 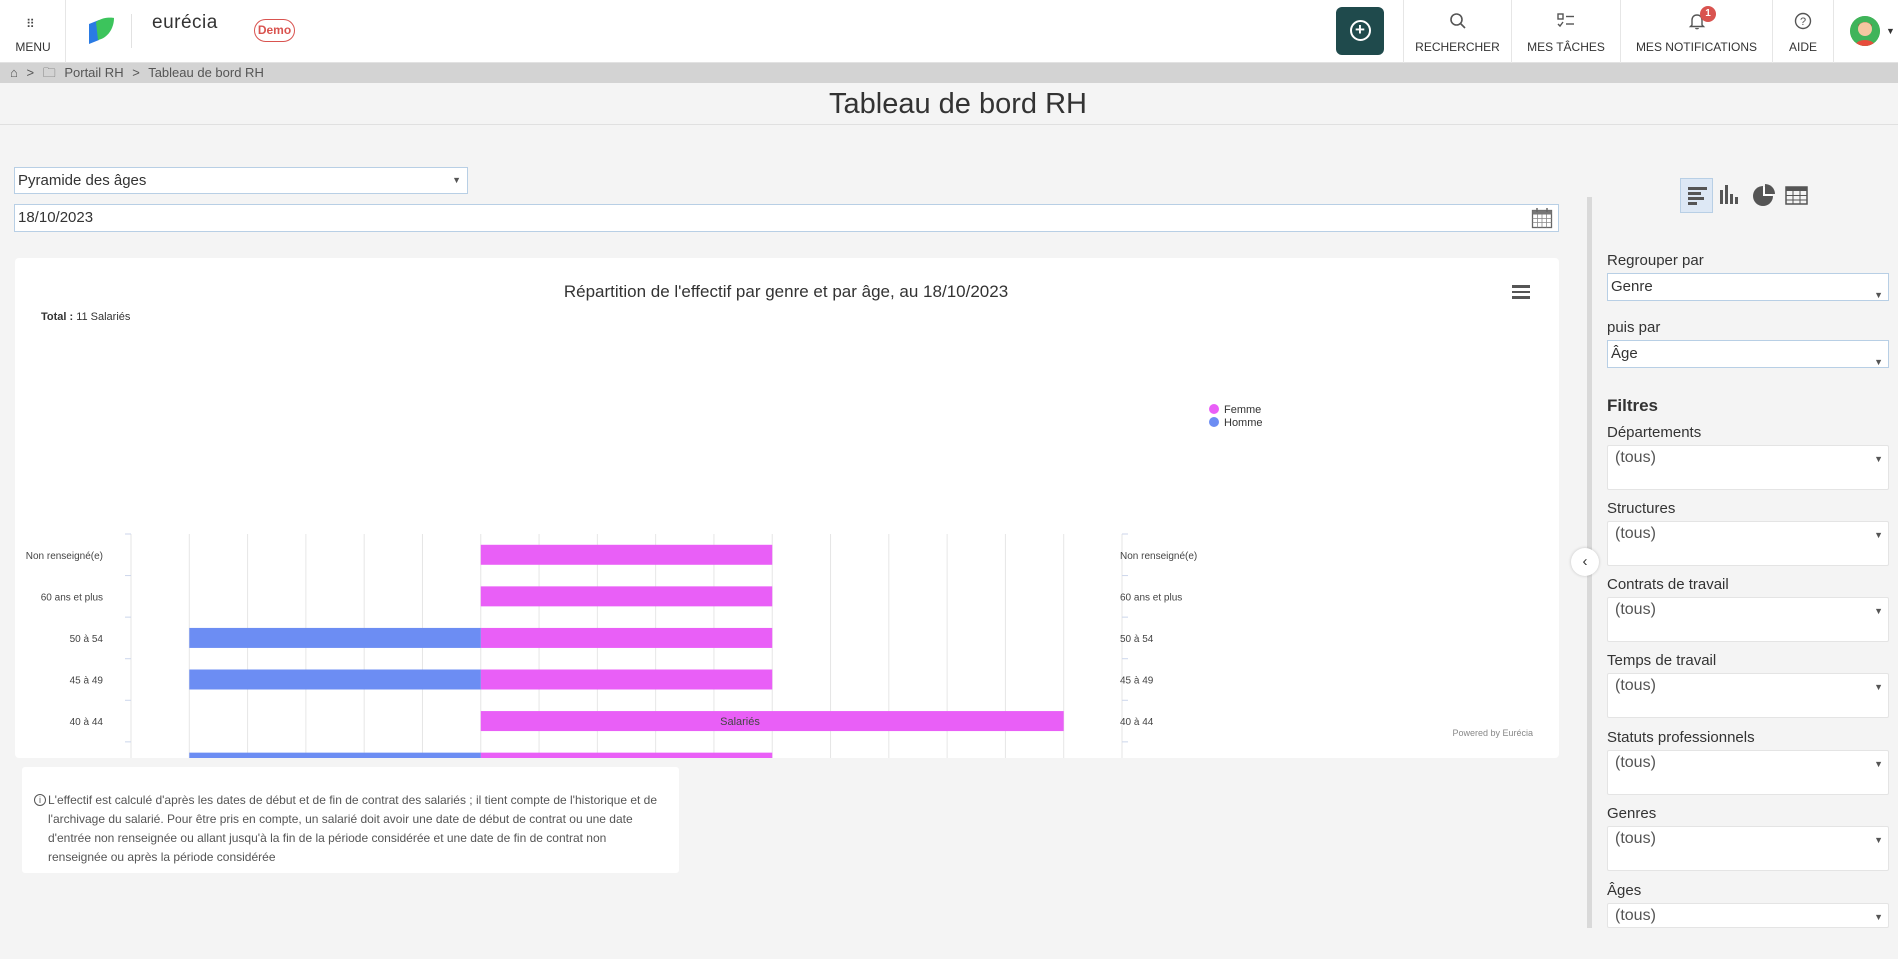 What do you see at coordinates (82, 180) in the screenshot?
I see `report-type-value: Pyramide des âges` at bounding box center [82, 180].